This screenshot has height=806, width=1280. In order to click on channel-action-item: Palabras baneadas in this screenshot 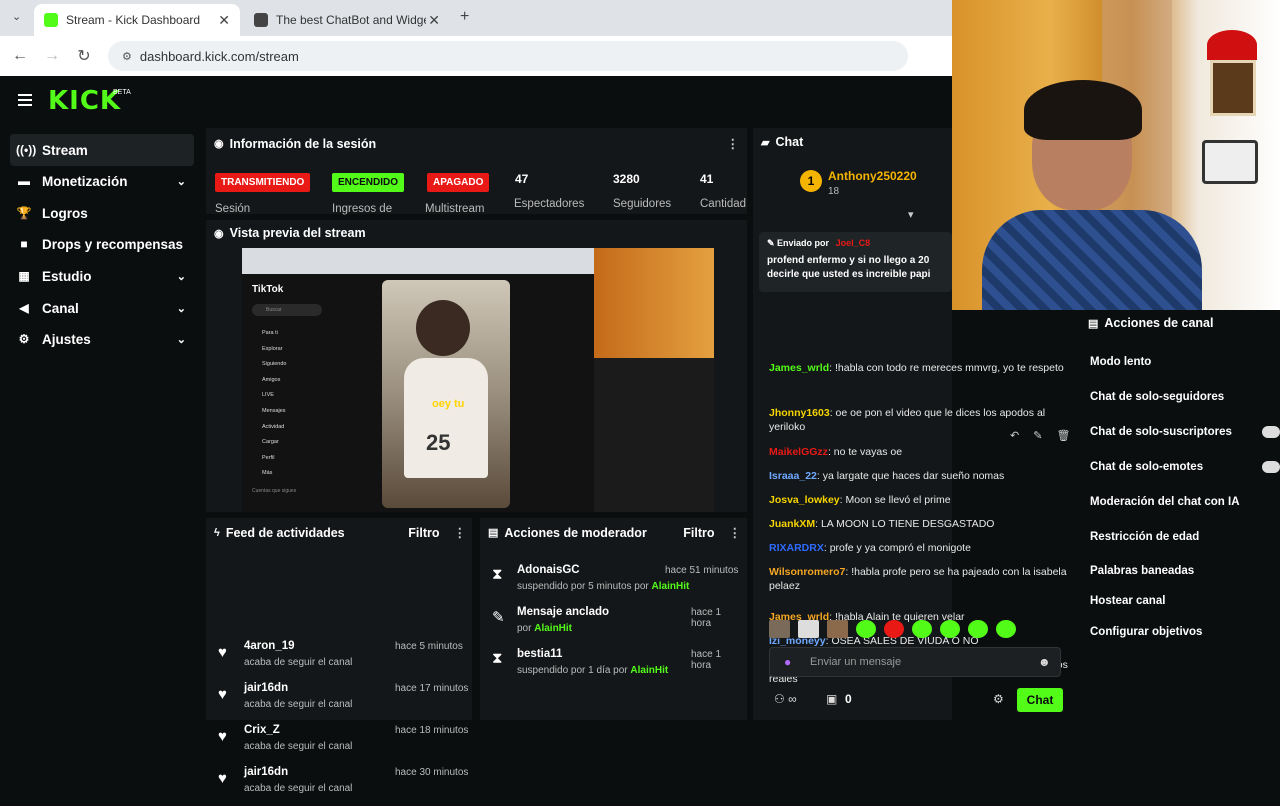, I will do `click(1185, 571)`.